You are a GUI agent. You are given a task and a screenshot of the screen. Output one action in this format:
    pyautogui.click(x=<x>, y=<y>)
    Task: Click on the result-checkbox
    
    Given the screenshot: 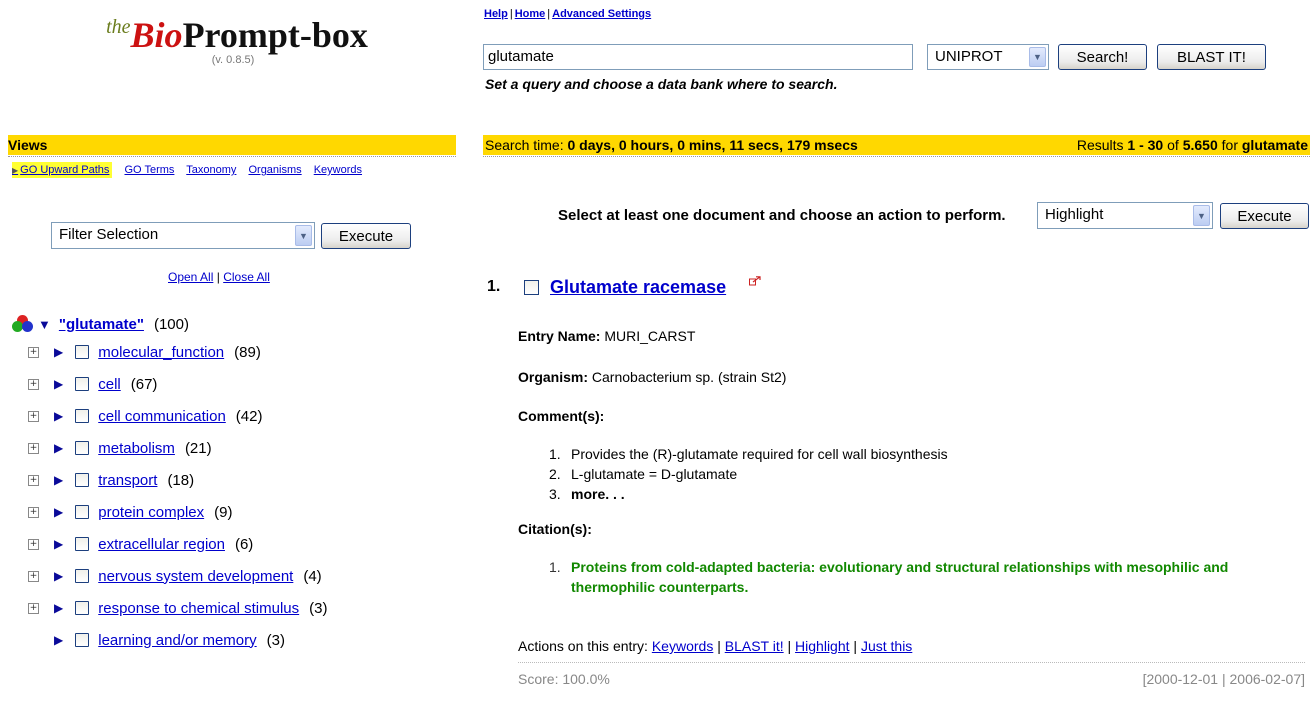 What is the action you would take?
    pyautogui.click(x=531, y=287)
    